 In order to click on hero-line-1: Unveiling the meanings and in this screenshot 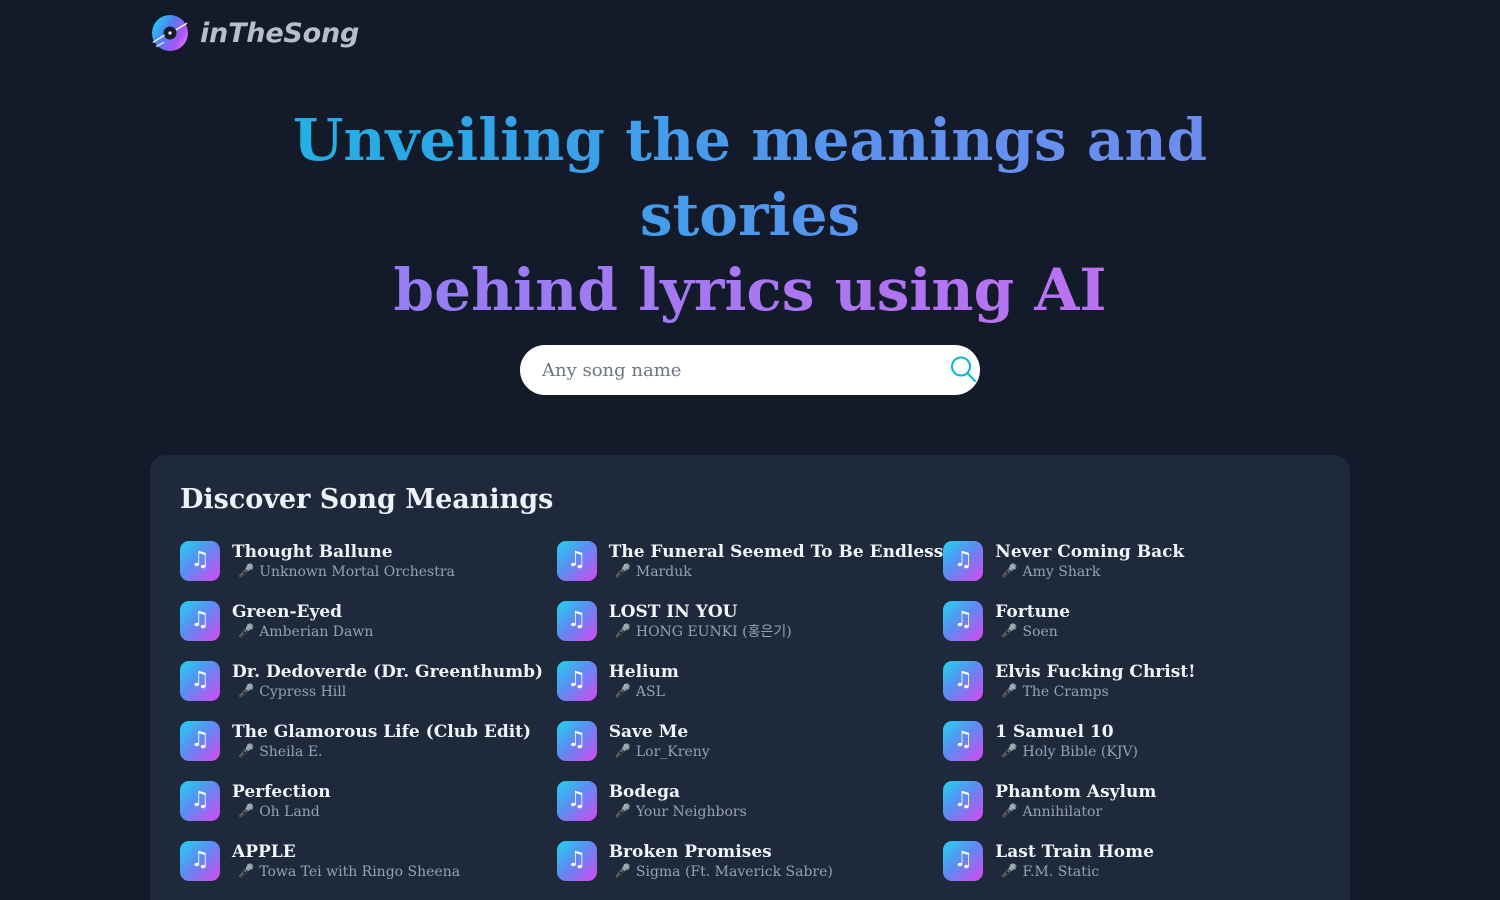, I will do `click(750, 140)`.